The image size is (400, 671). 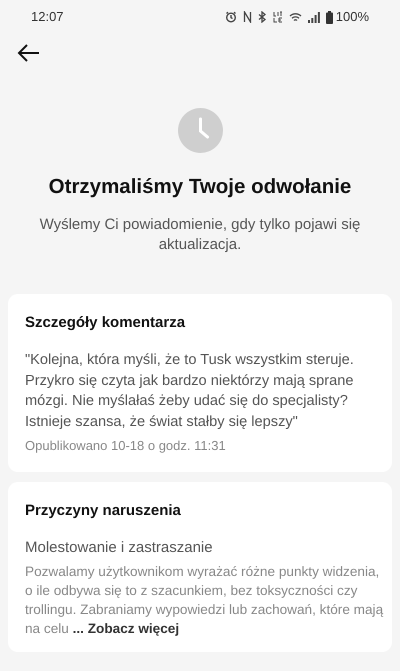 I want to click on comment-text: "Kolejna, która myśli, że to Tusk wszystkim steruje. Przykro się czyta jak bardzo niektórzy mają sprane mózgi. Nie myślałaś żeby udać się do specjalisty? Istnieje szansa, że świat stałby się lepszy", so click(x=190, y=391).